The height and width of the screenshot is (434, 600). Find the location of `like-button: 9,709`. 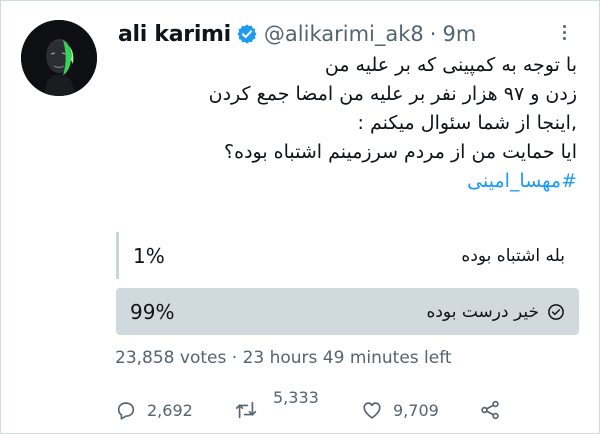

like-button: 9,709 is located at coordinates (400, 410).